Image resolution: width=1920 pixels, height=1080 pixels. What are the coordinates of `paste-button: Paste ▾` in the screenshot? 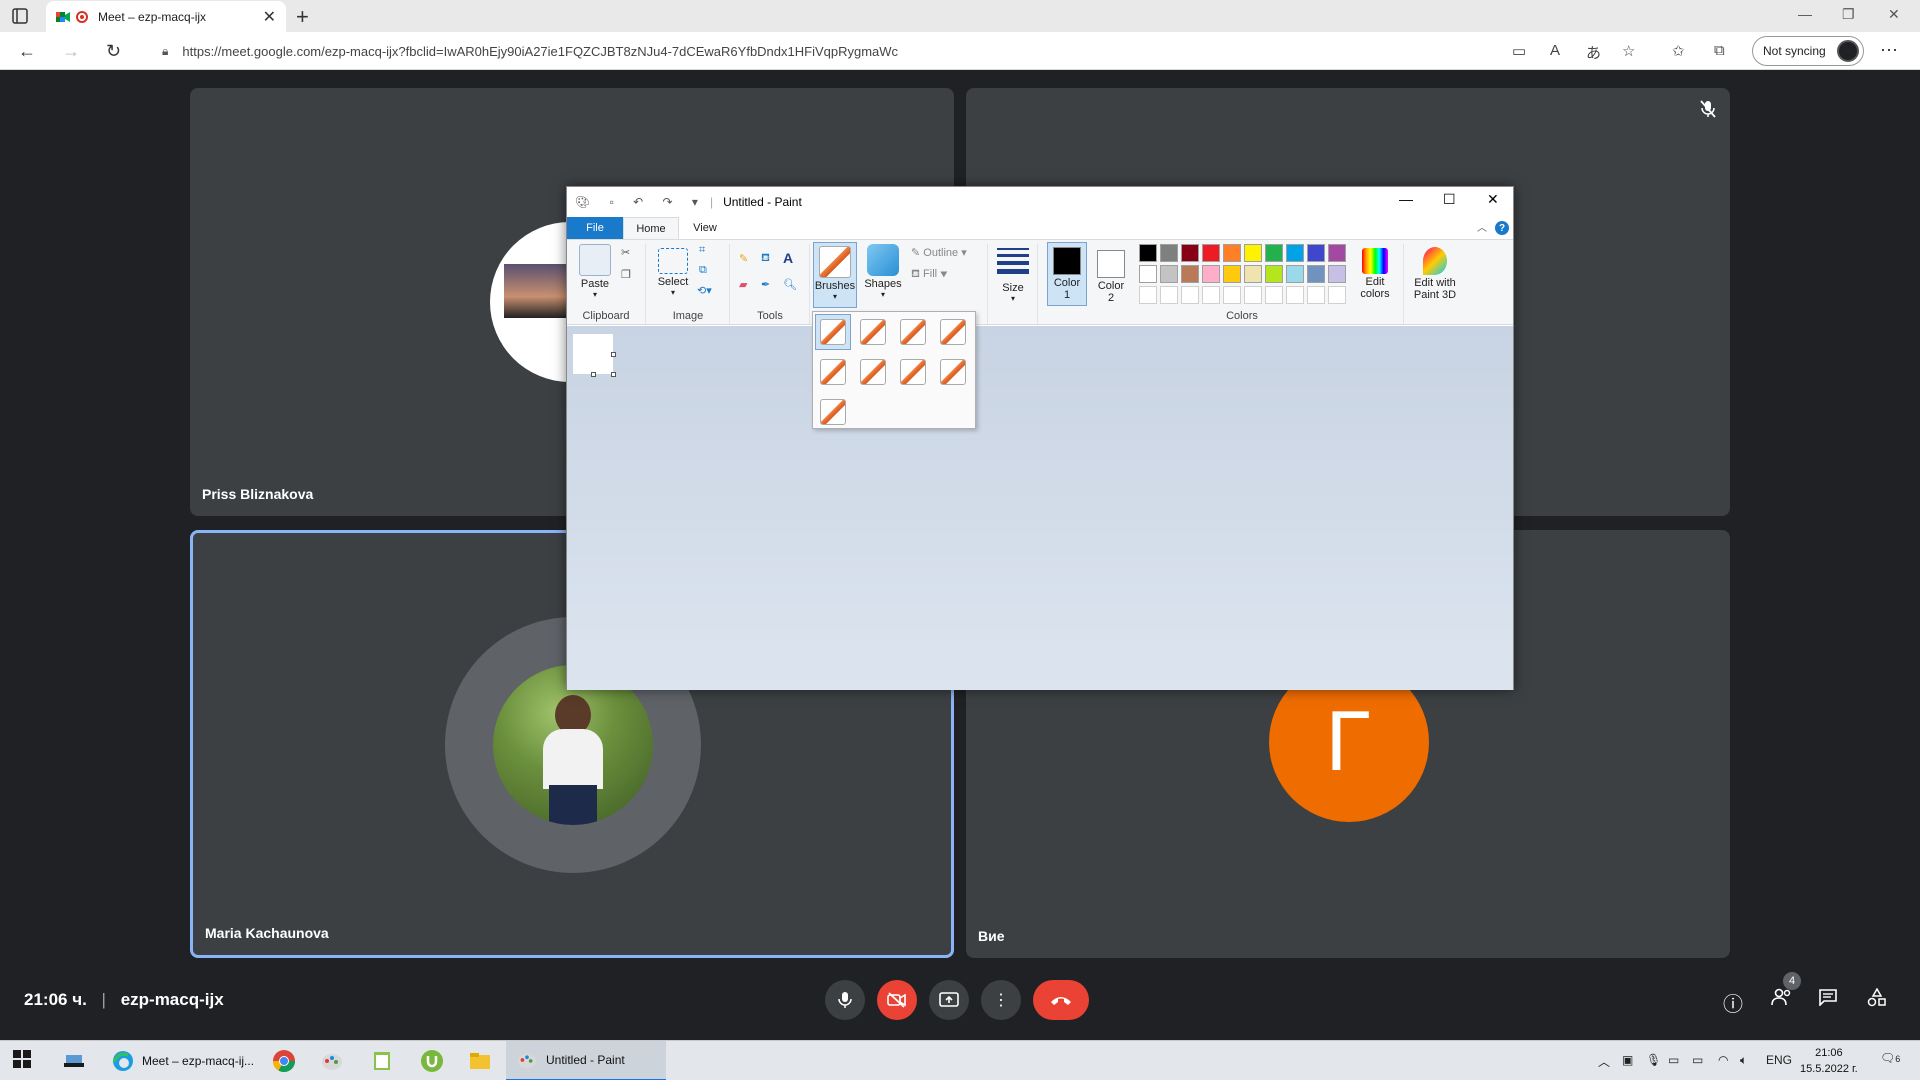 It's located at (595, 271).